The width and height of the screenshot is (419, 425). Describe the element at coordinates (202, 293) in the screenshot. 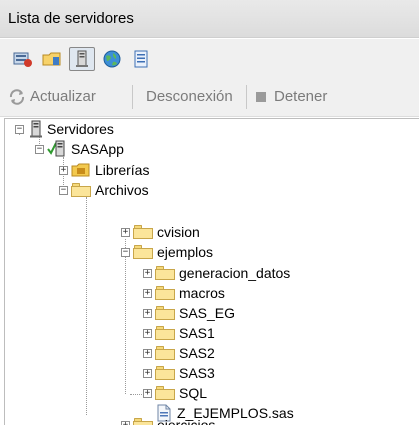

I see `tree-item-label: macros` at that location.